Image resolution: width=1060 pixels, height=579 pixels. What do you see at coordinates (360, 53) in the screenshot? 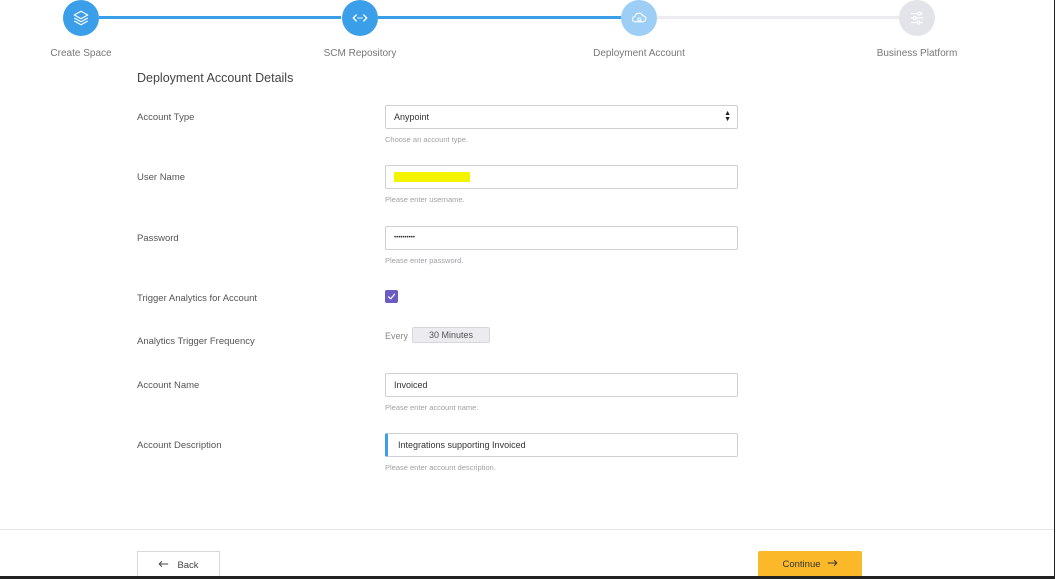
I see `step-label-scm-repository: SCM Repository` at bounding box center [360, 53].